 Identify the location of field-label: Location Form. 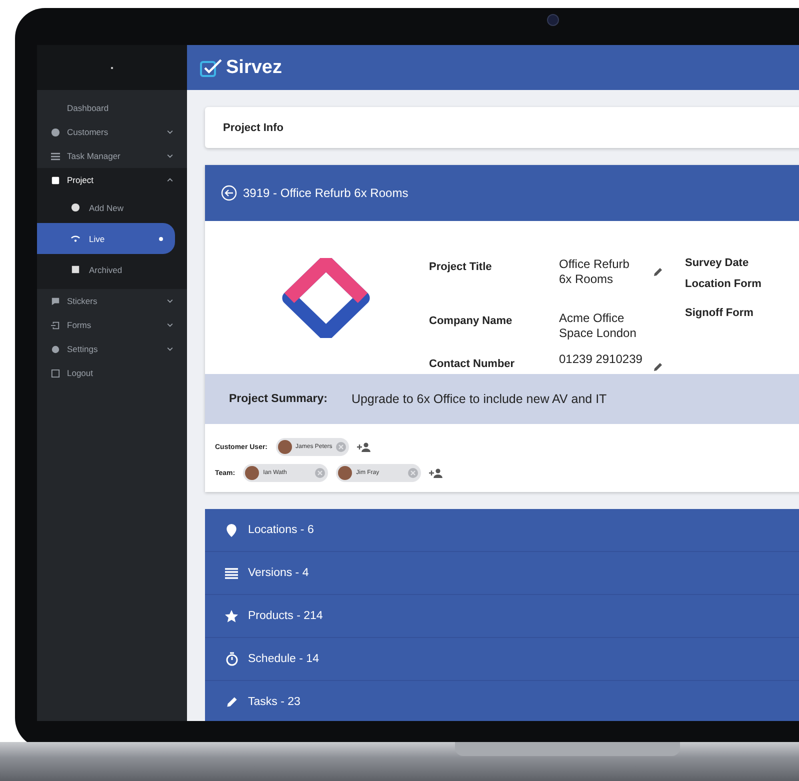
(723, 284).